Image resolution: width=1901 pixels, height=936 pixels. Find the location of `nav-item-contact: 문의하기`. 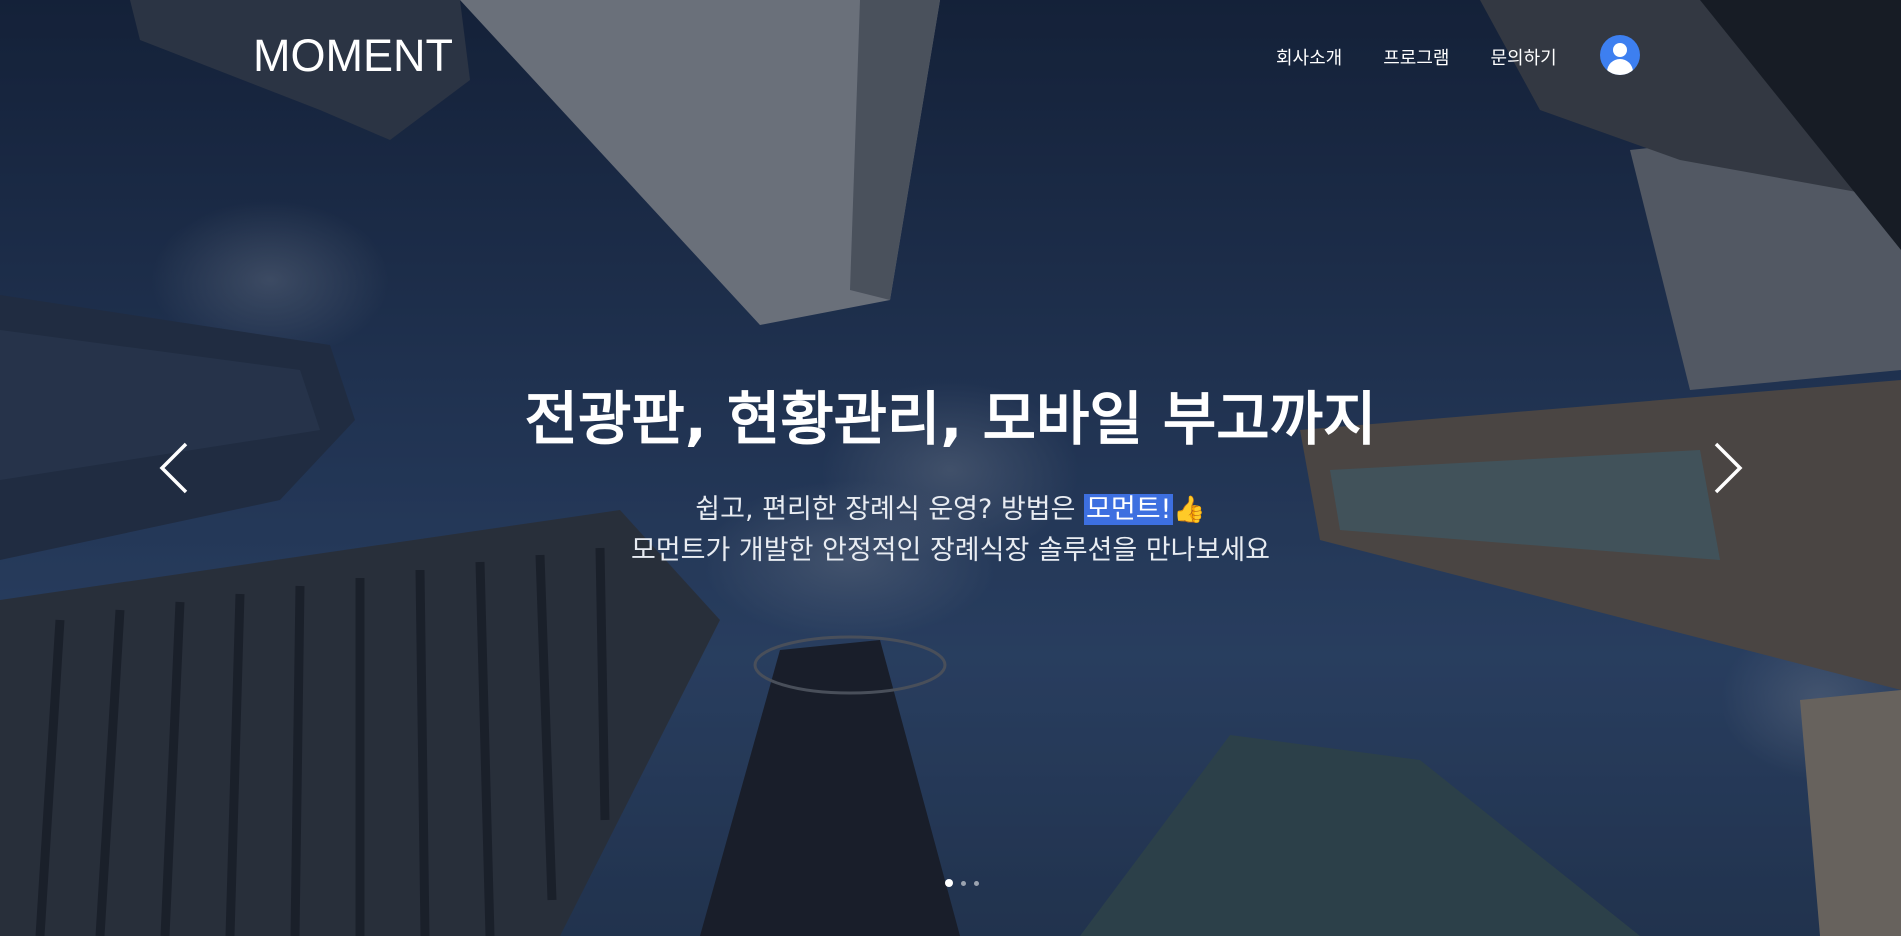

nav-item-contact: 문의하기 is located at coordinates (1524, 57).